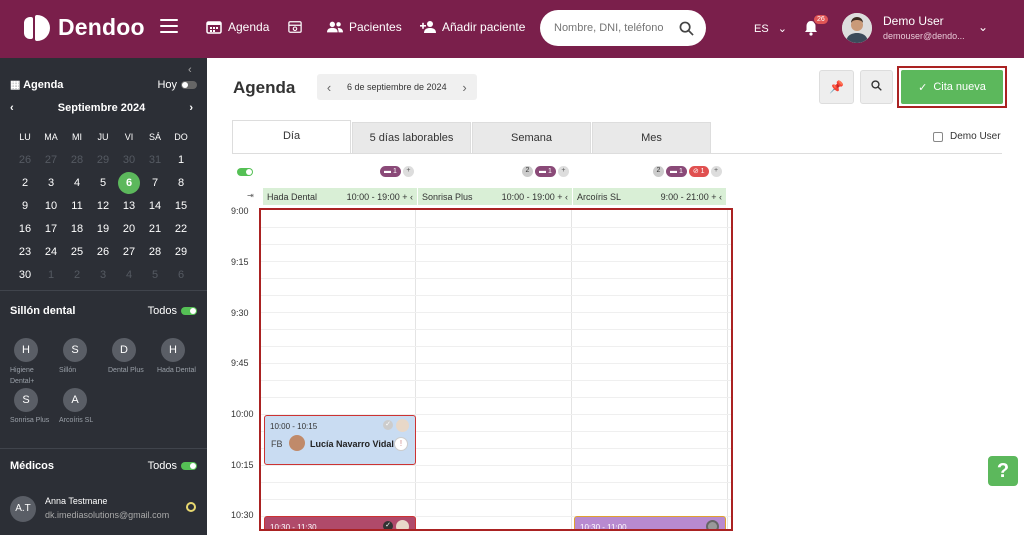  I want to click on logo: Dendoo, so click(84, 27).